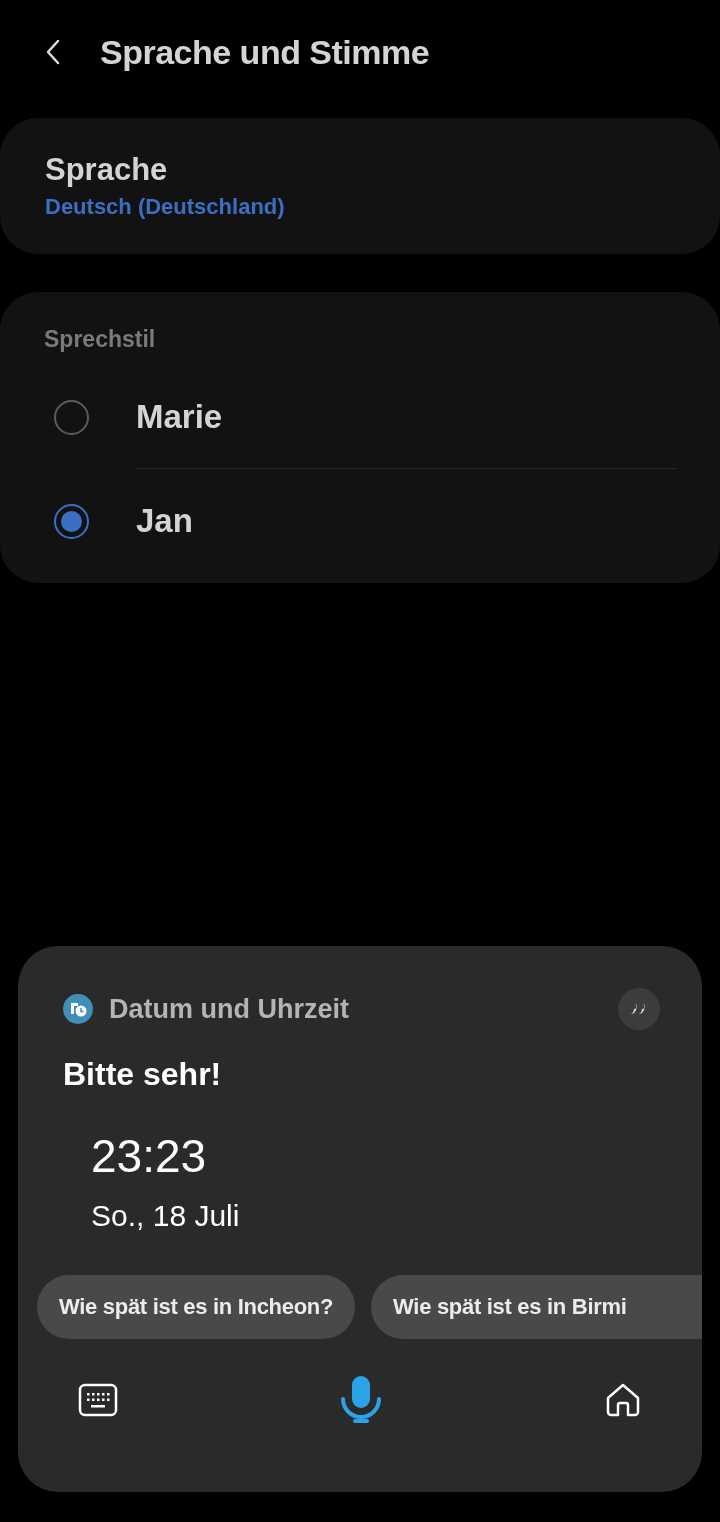 Image resolution: width=720 pixels, height=1522 pixels. Describe the element at coordinates (623, 1400) in the screenshot. I see `home-icon` at that location.